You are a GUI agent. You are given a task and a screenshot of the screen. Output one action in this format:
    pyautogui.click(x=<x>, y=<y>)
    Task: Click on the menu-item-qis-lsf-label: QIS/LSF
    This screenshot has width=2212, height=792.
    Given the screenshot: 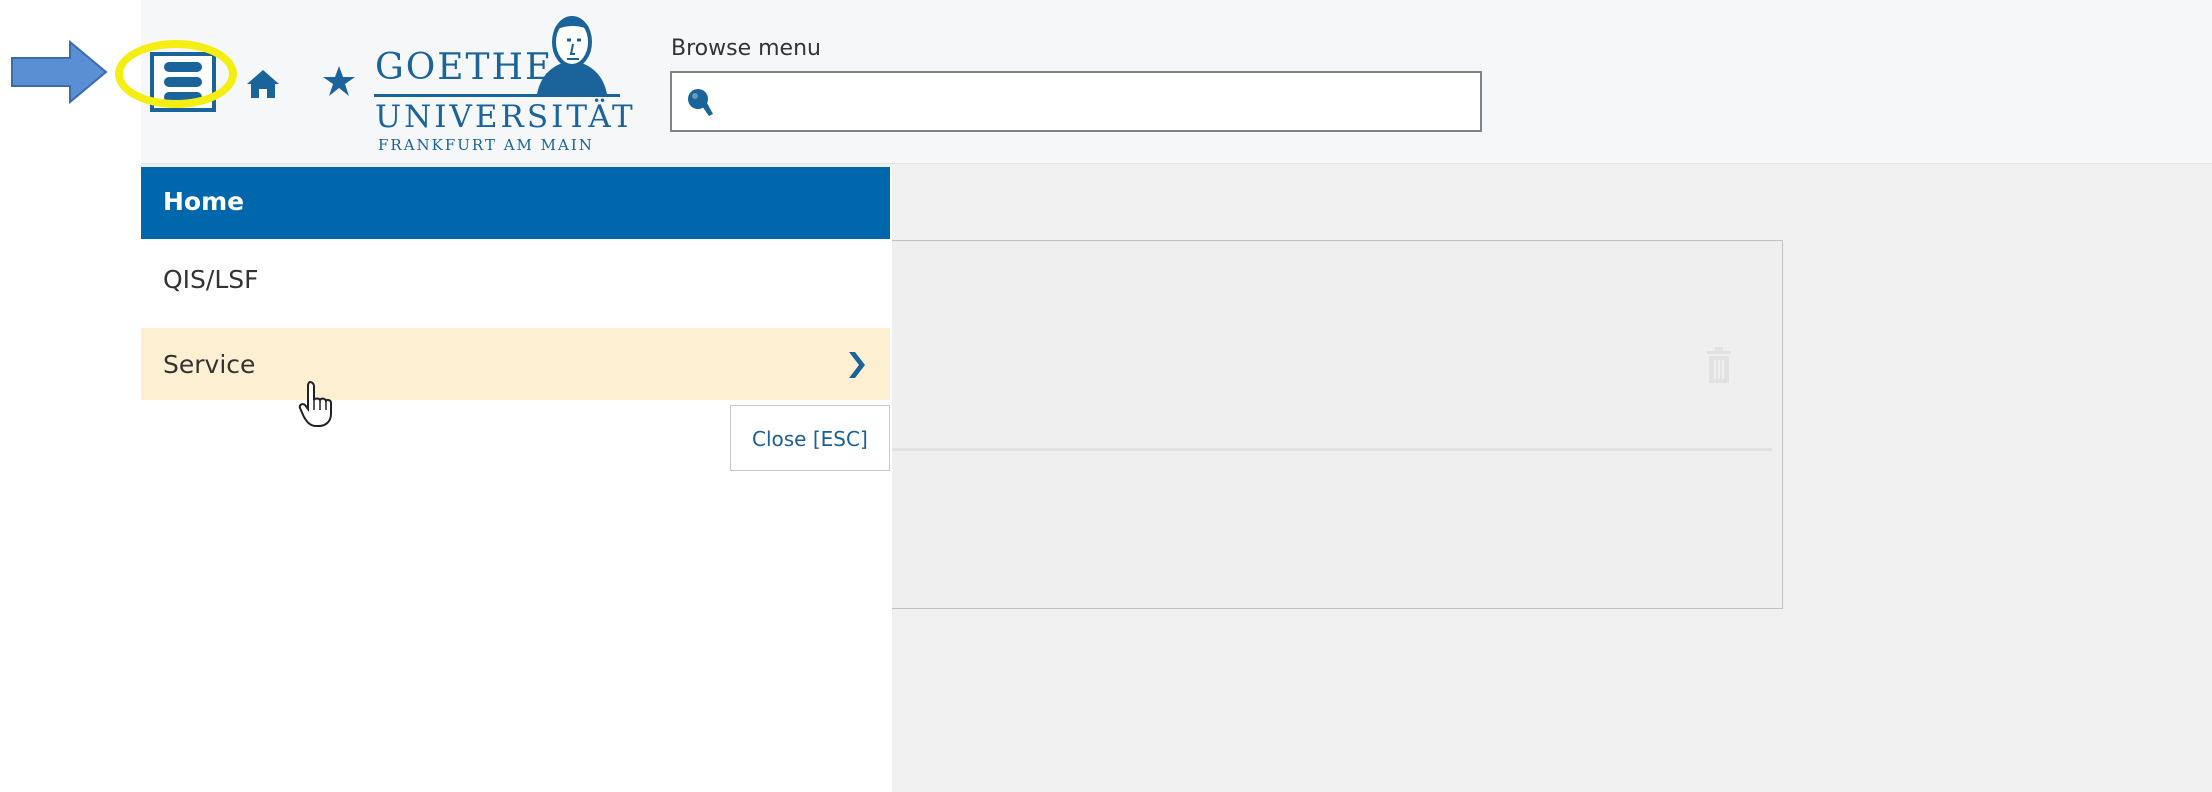 What is the action you would take?
    pyautogui.click(x=211, y=279)
    